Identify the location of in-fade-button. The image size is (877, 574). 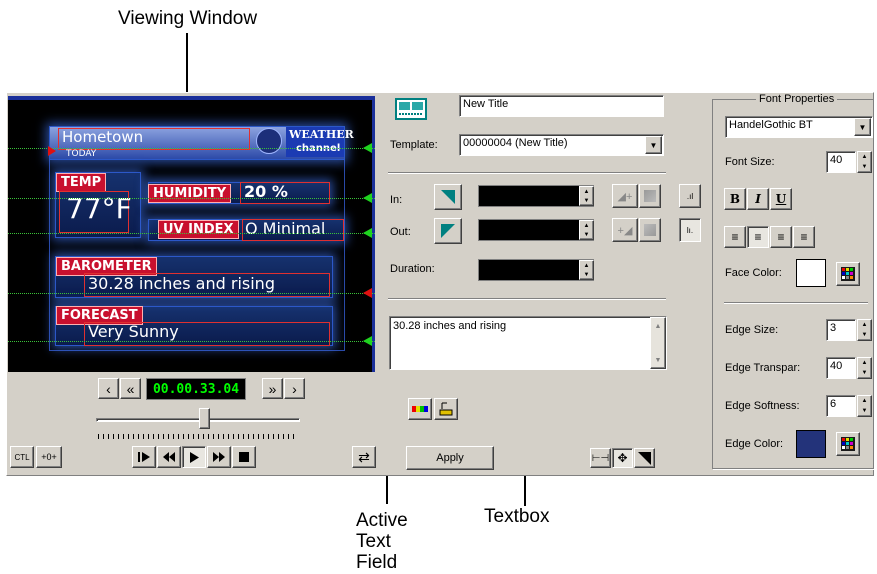
(650, 196).